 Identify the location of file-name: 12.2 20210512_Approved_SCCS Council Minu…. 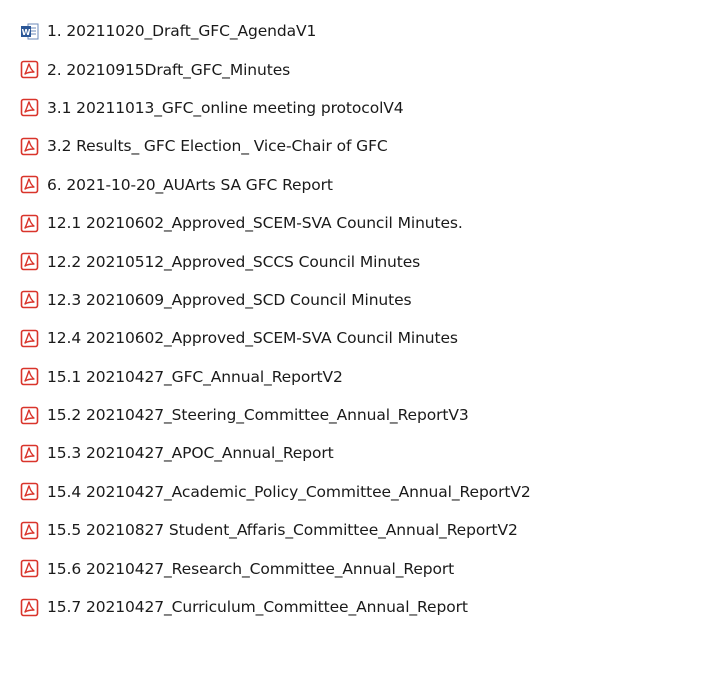
(234, 261).